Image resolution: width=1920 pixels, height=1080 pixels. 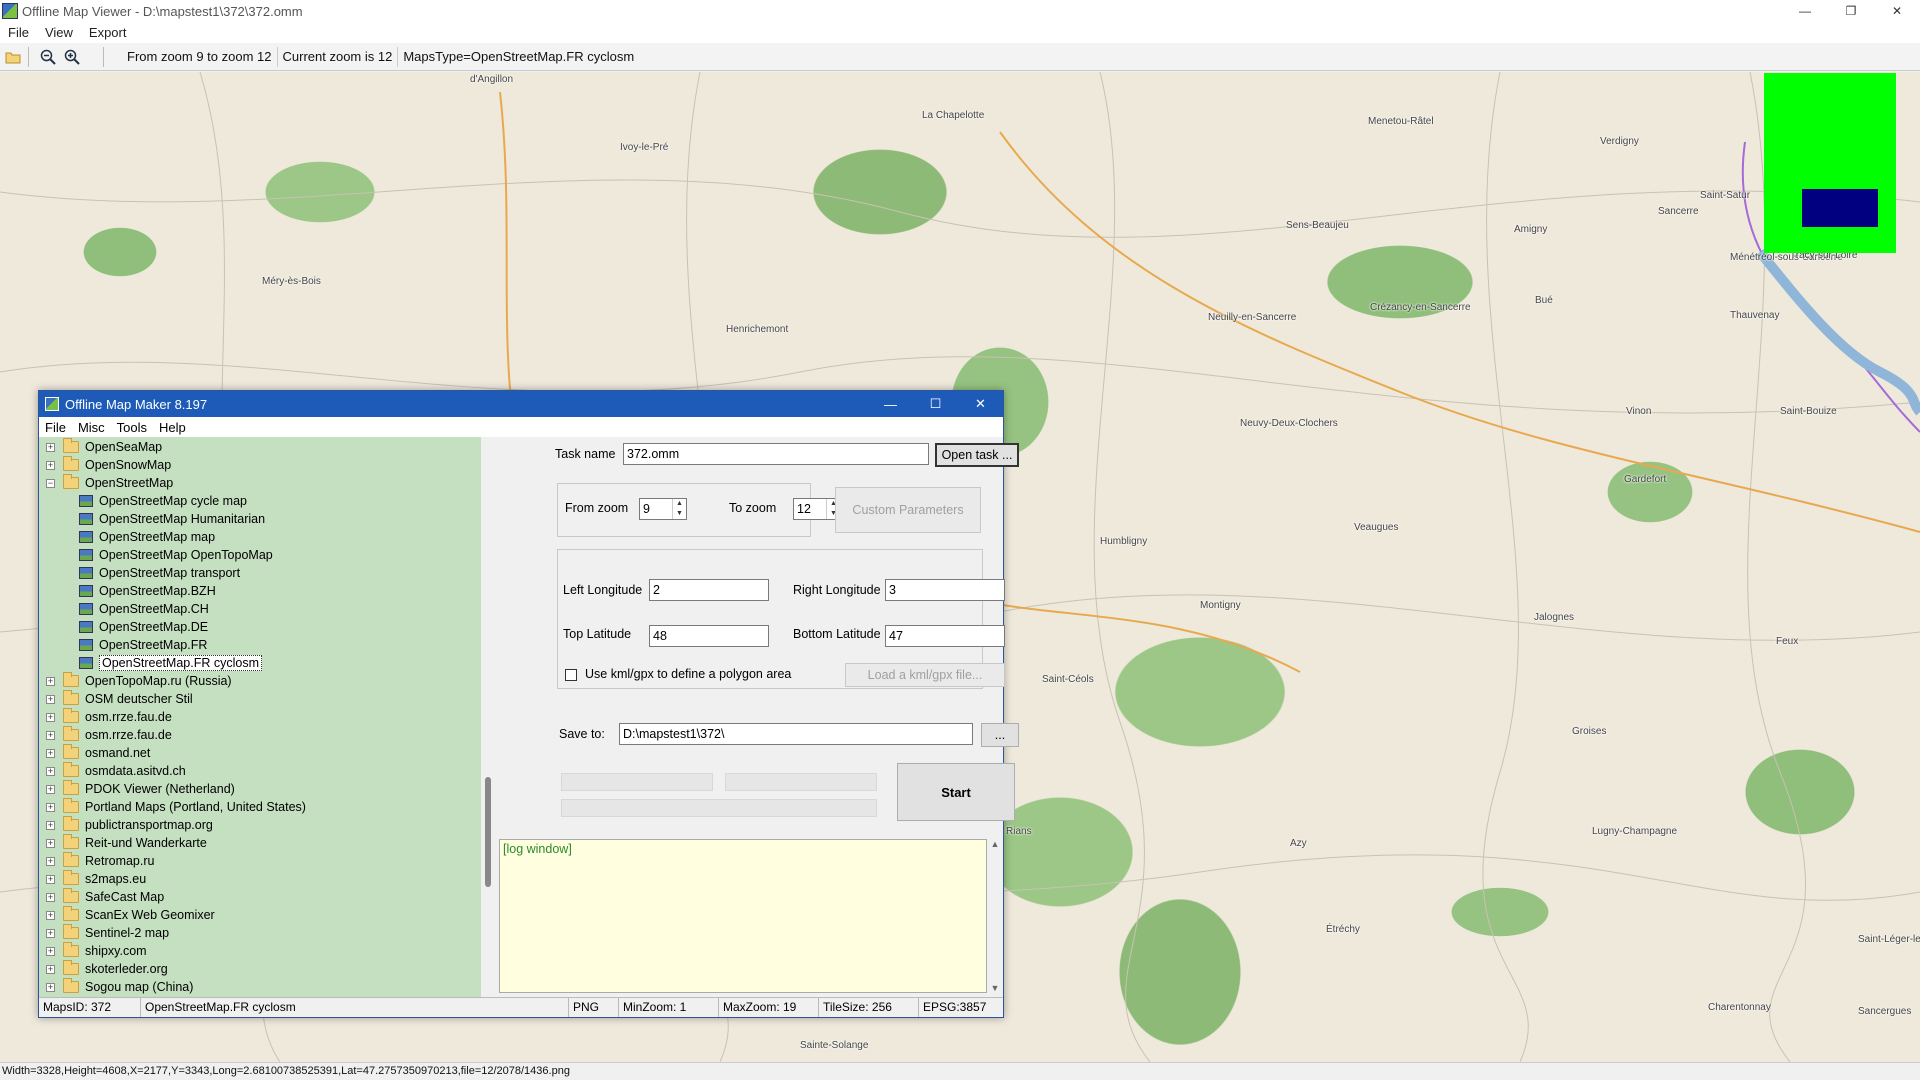 I want to click on place-label: Thauvenay, so click(x=1755, y=315).